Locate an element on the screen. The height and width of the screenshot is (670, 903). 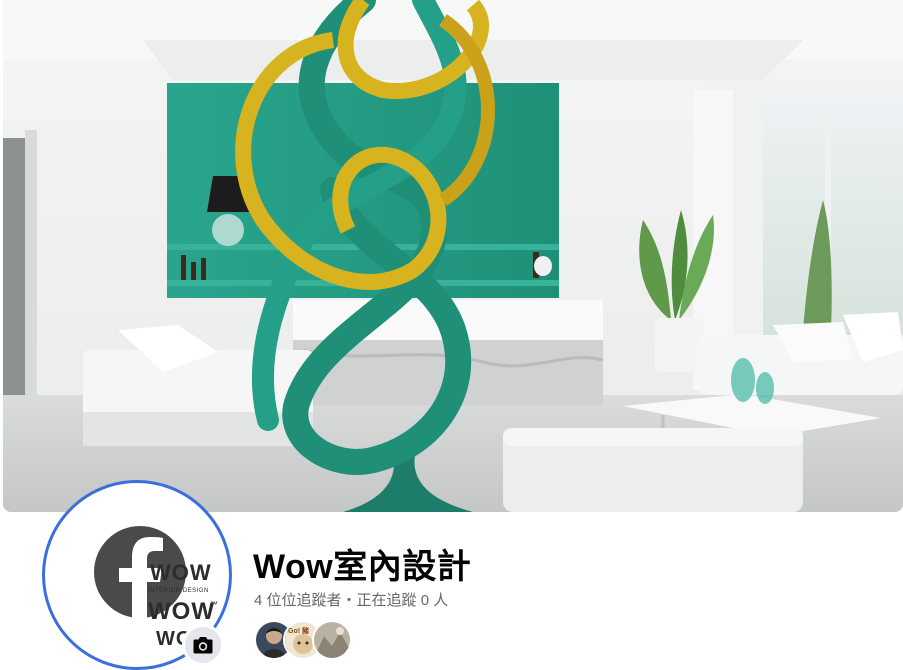
logo-brand-text-1: WOW is located at coordinates (181, 572).